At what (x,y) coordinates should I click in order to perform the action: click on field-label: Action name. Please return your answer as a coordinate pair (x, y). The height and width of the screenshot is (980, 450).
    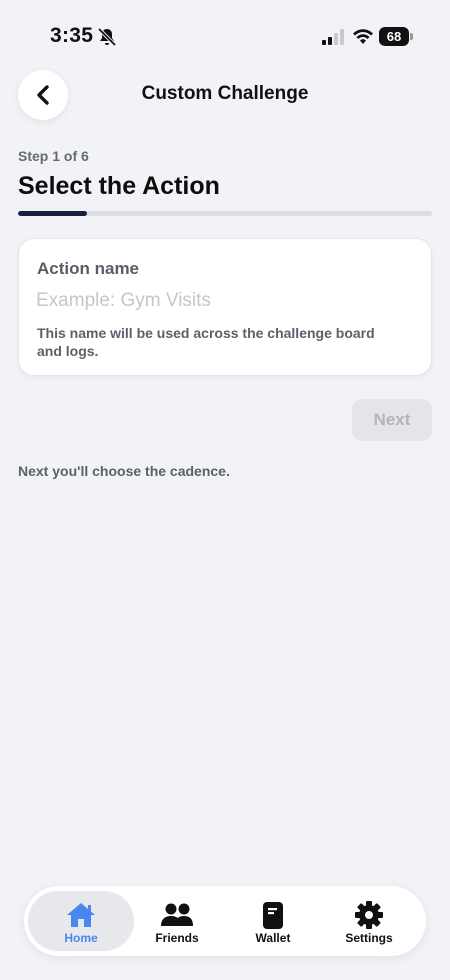
    Looking at the image, I should click on (88, 268).